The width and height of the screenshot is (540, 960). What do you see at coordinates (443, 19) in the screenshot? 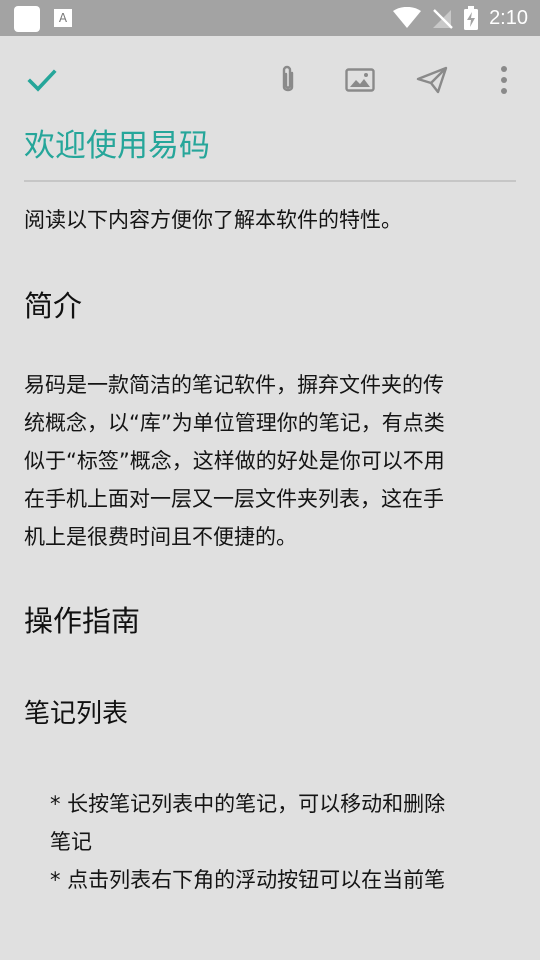
I see `no-signal-icon` at bounding box center [443, 19].